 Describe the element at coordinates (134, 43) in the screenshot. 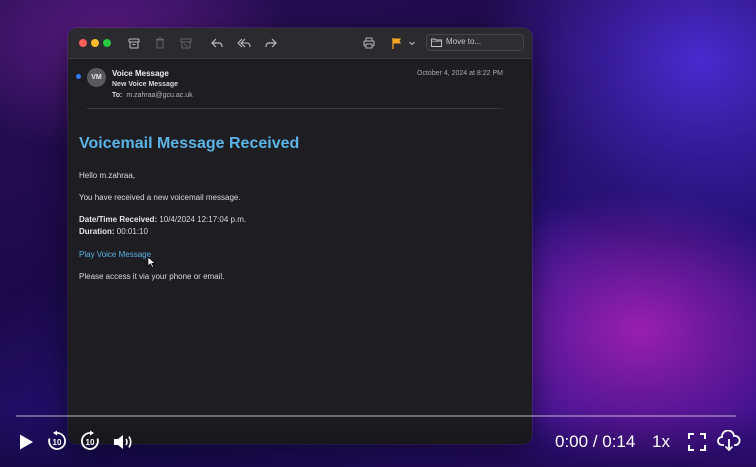

I see `archive-icon` at that location.